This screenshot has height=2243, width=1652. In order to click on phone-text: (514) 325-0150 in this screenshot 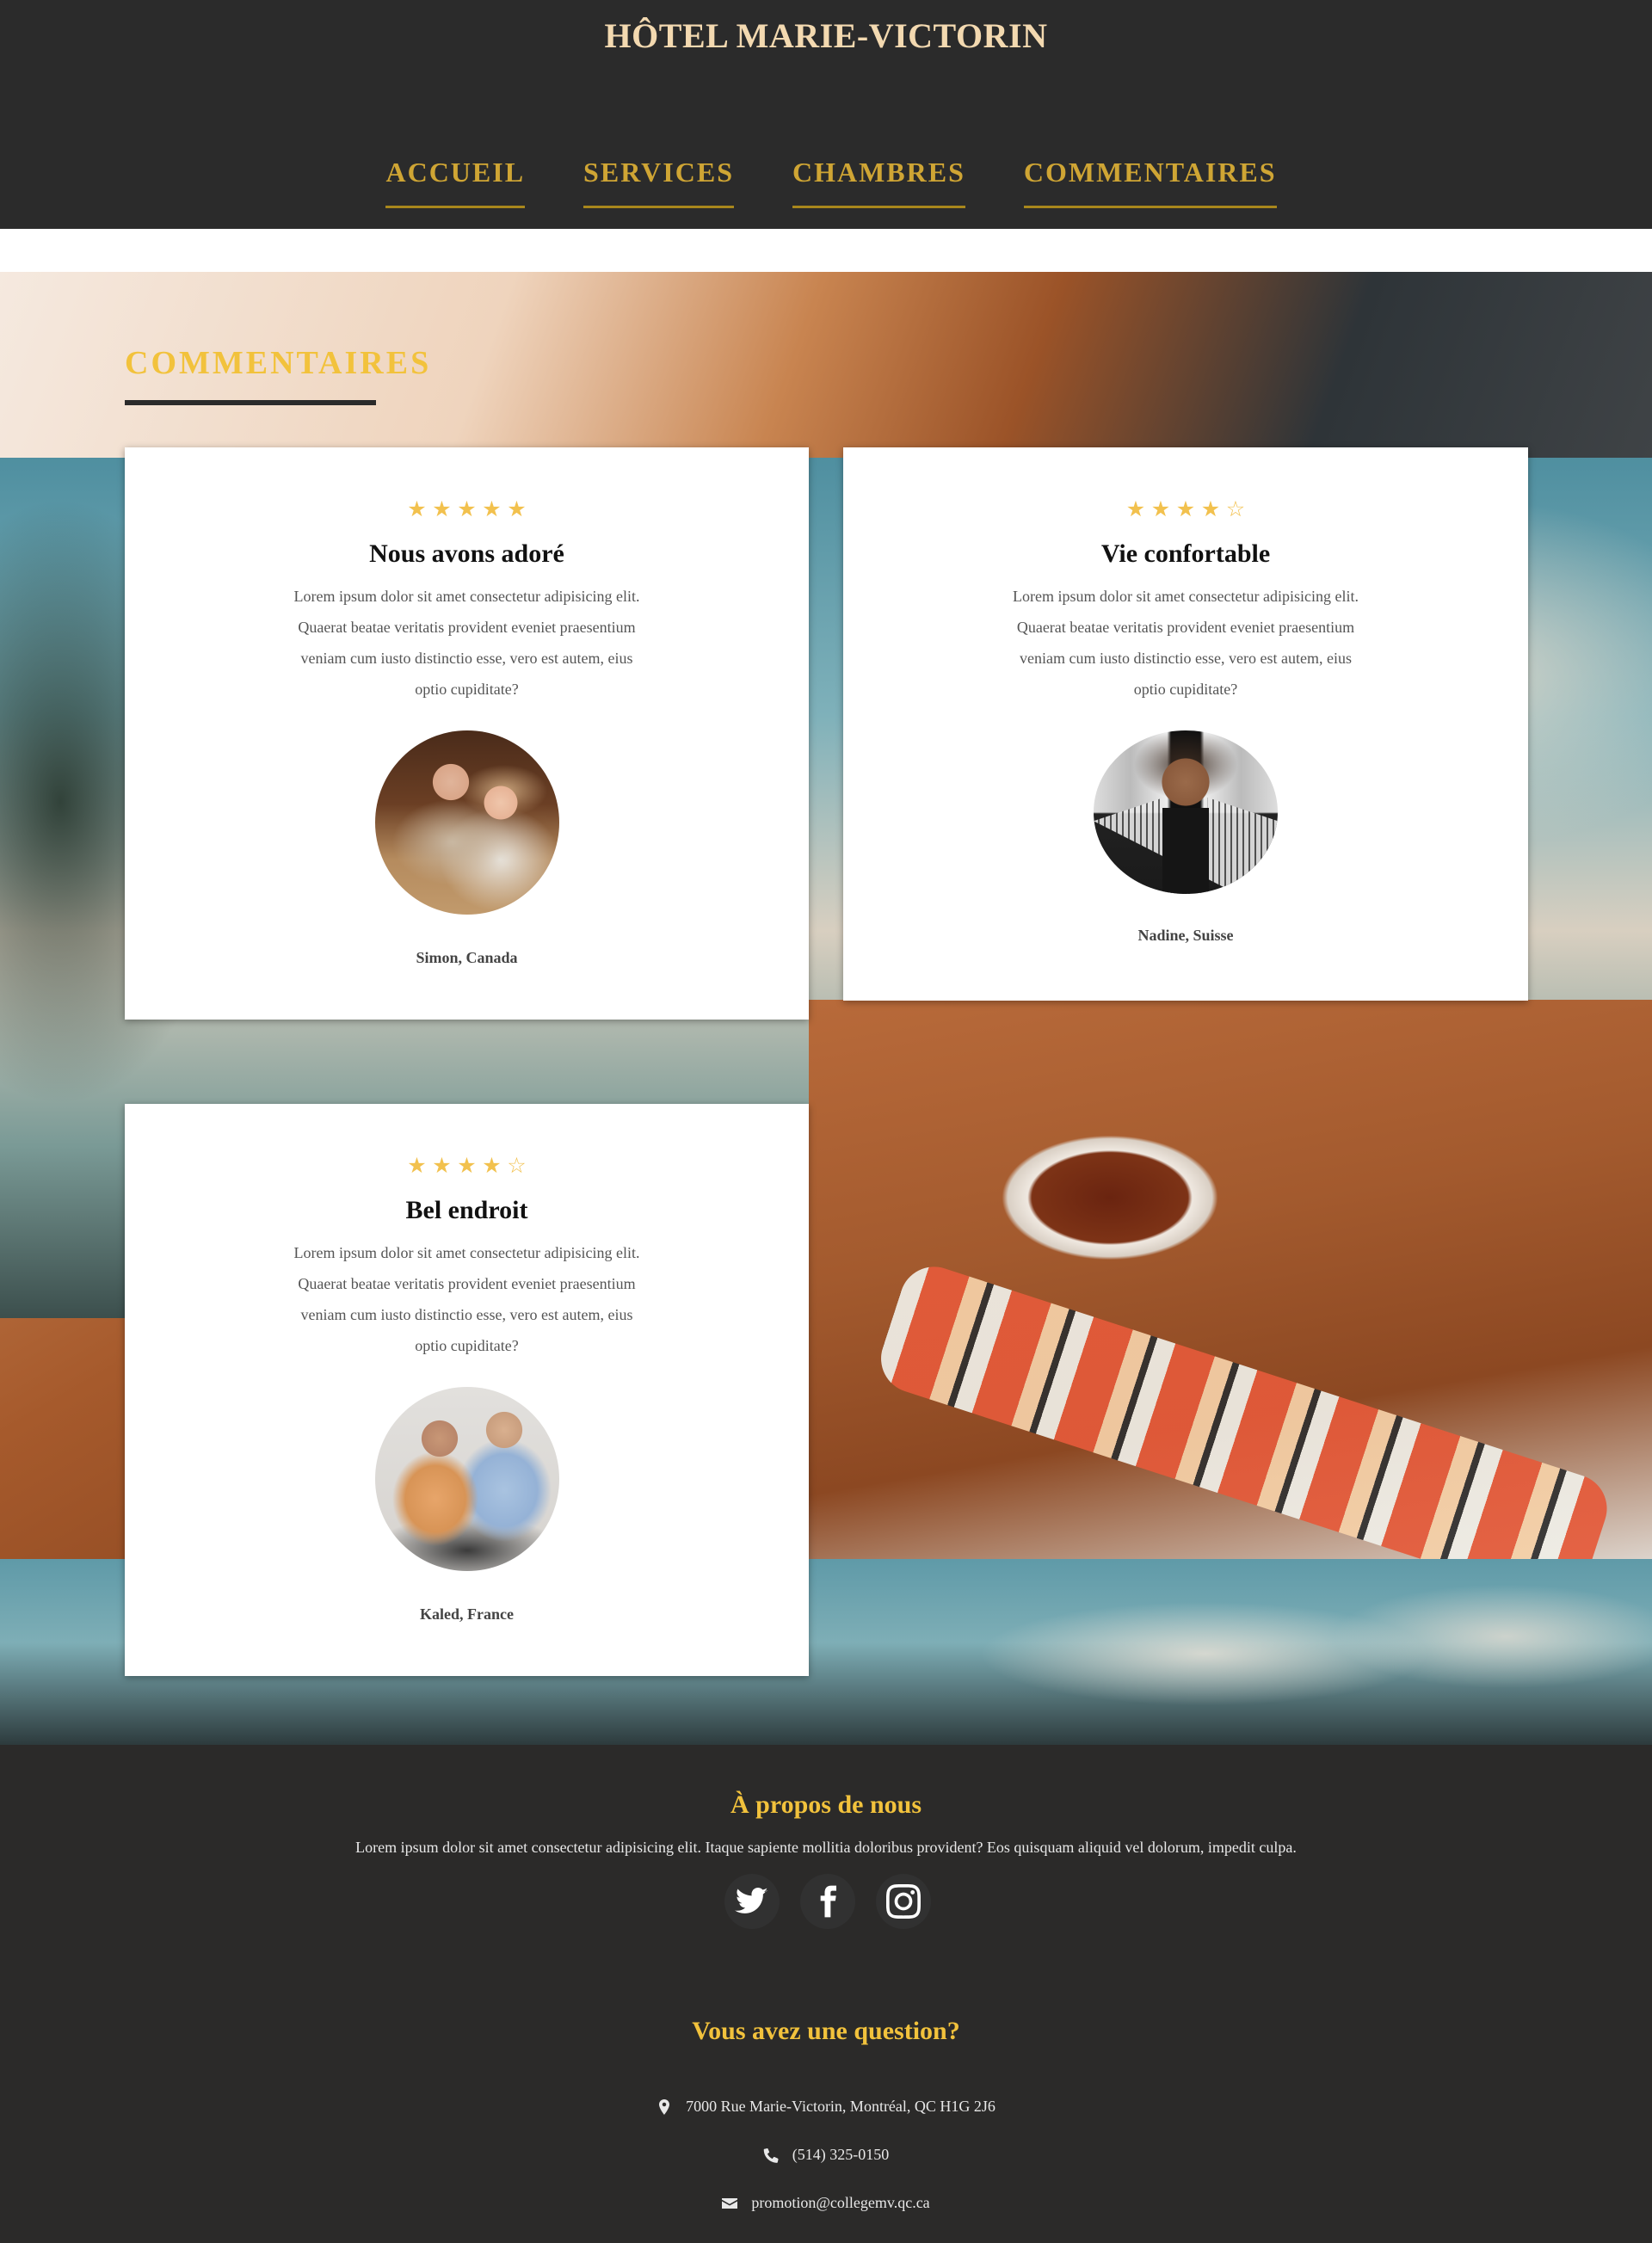, I will do `click(840, 2155)`.